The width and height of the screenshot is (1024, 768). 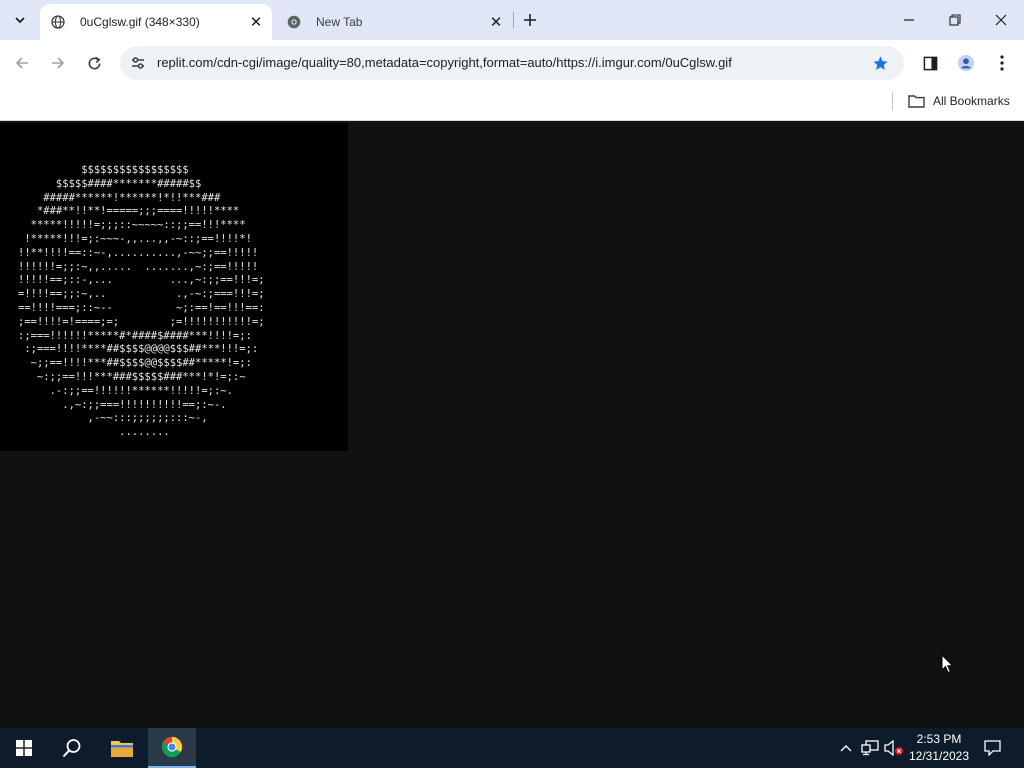 I want to click on windows-logo-icon, so click(x=24, y=748).